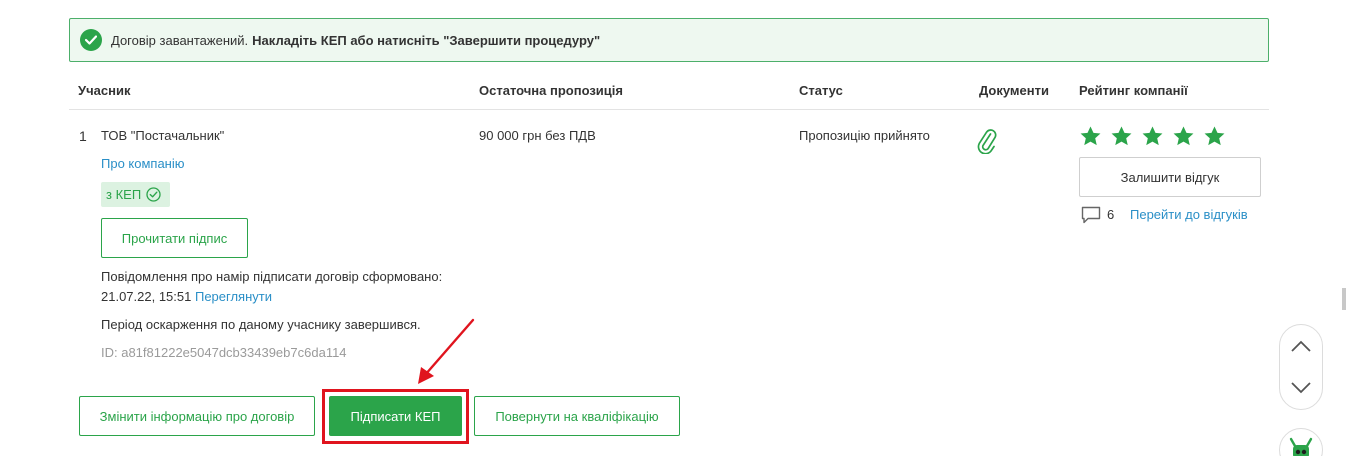  What do you see at coordinates (174, 238) in the screenshot?
I see `read-signature-button: Прочитати підпис` at bounding box center [174, 238].